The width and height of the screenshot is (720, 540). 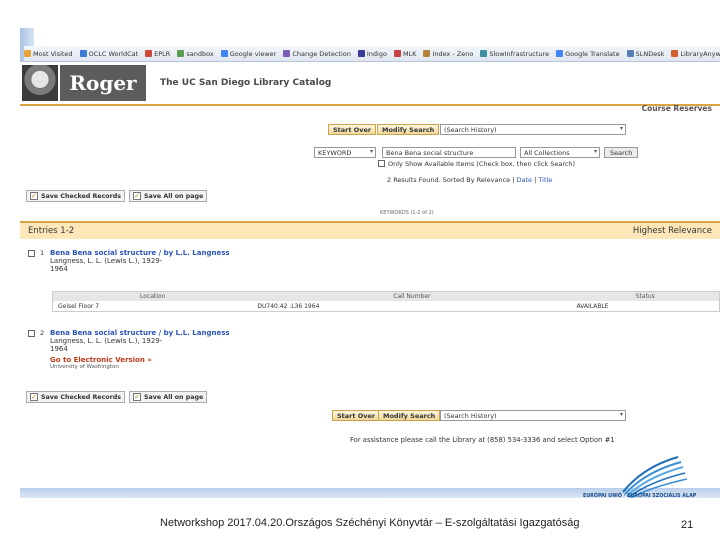 I want to click on course-reserves-link: Course Reserves, so click(x=677, y=108).